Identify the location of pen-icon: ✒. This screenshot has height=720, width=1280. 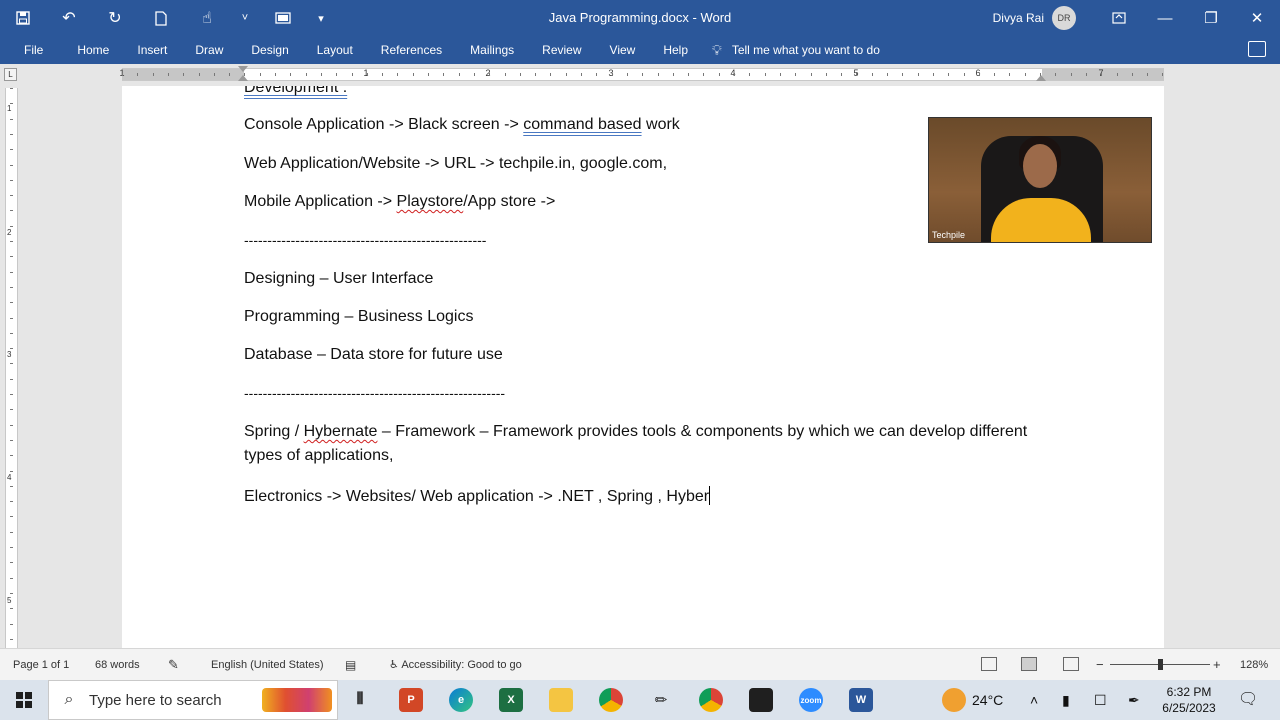
(1134, 700).